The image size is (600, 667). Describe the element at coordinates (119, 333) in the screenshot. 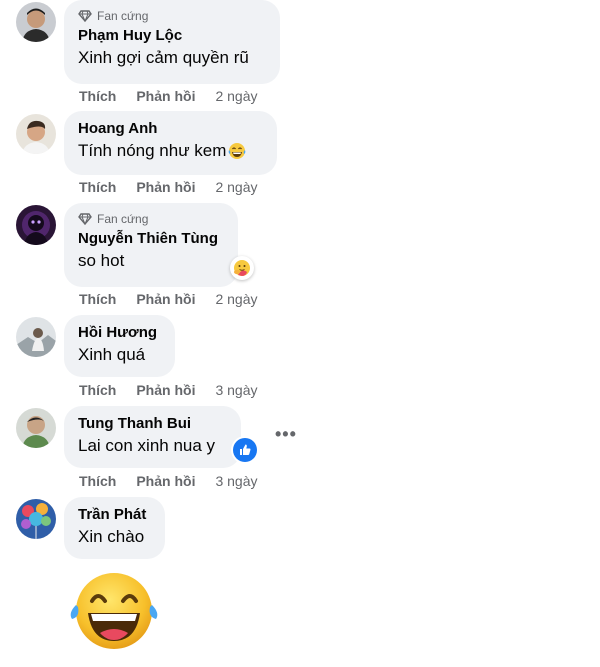

I see `comment-author: Hồi Hương` at that location.